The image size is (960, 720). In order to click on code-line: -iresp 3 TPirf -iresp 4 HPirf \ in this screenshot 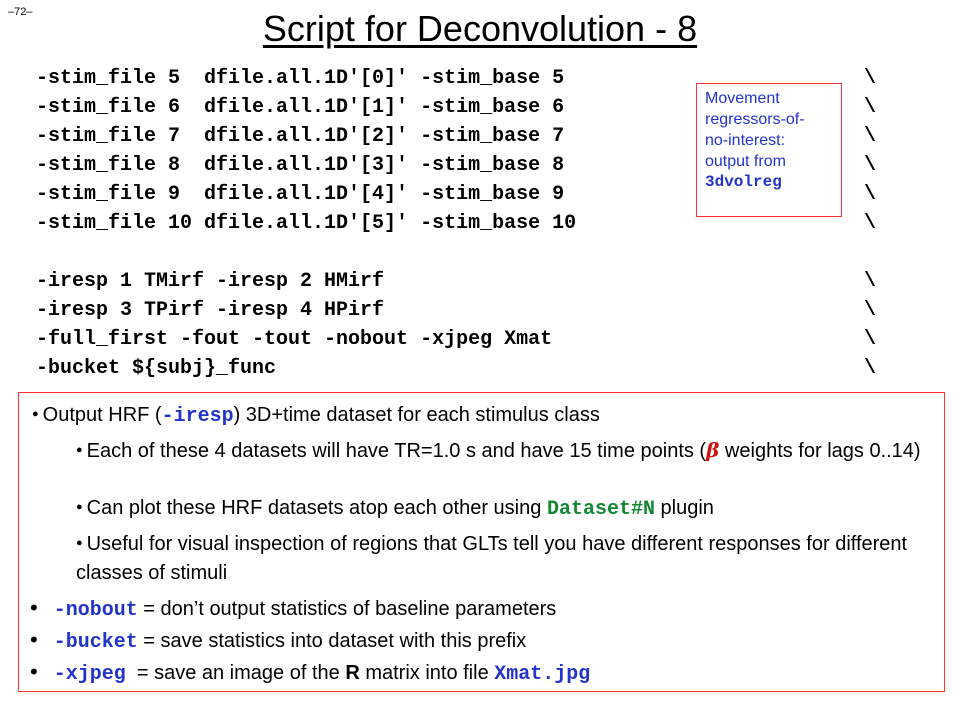, I will do `click(461, 310)`.